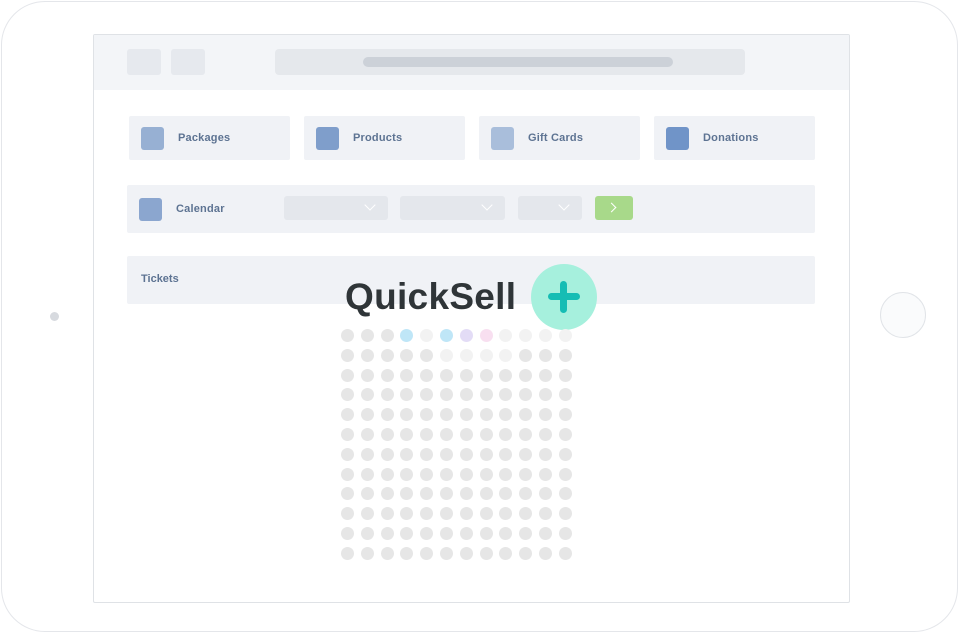 The width and height of the screenshot is (960, 635). What do you see at coordinates (510, 62) in the screenshot?
I see `address-bar` at bounding box center [510, 62].